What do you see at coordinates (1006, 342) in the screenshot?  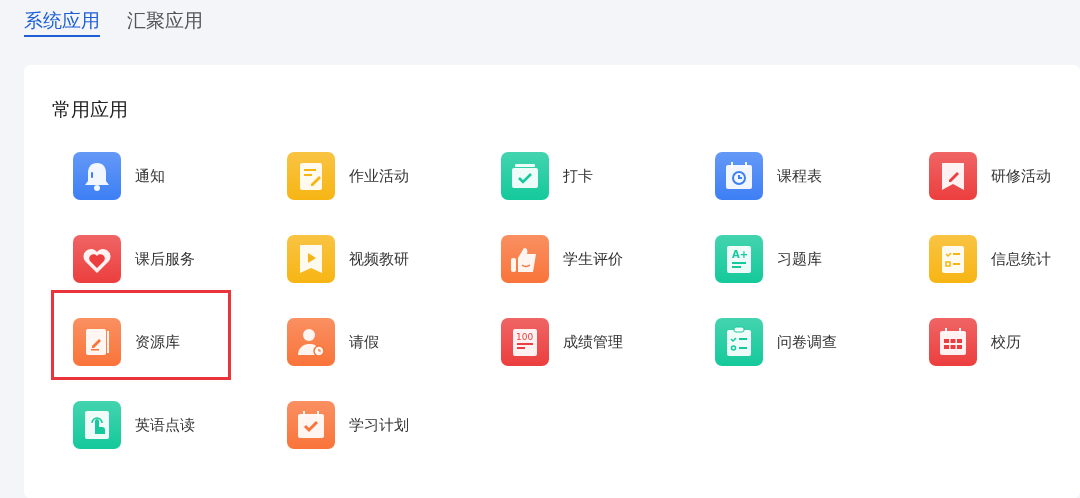 I see `app-label: 校历` at bounding box center [1006, 342].